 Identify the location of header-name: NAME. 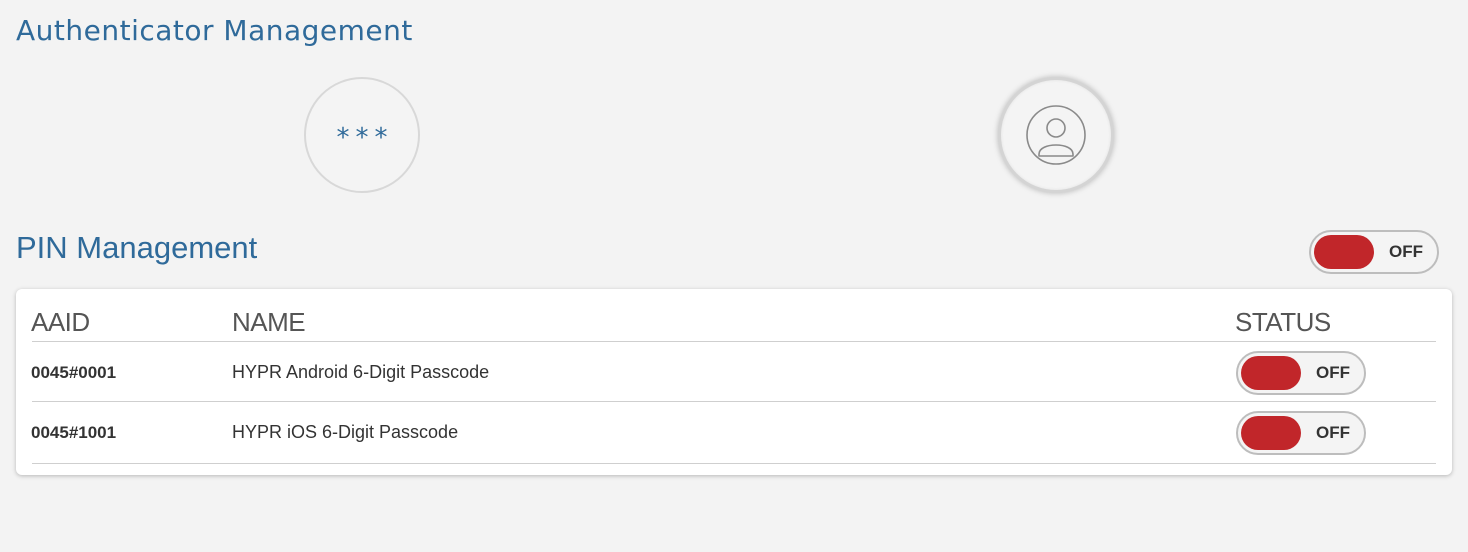
(269, 322).